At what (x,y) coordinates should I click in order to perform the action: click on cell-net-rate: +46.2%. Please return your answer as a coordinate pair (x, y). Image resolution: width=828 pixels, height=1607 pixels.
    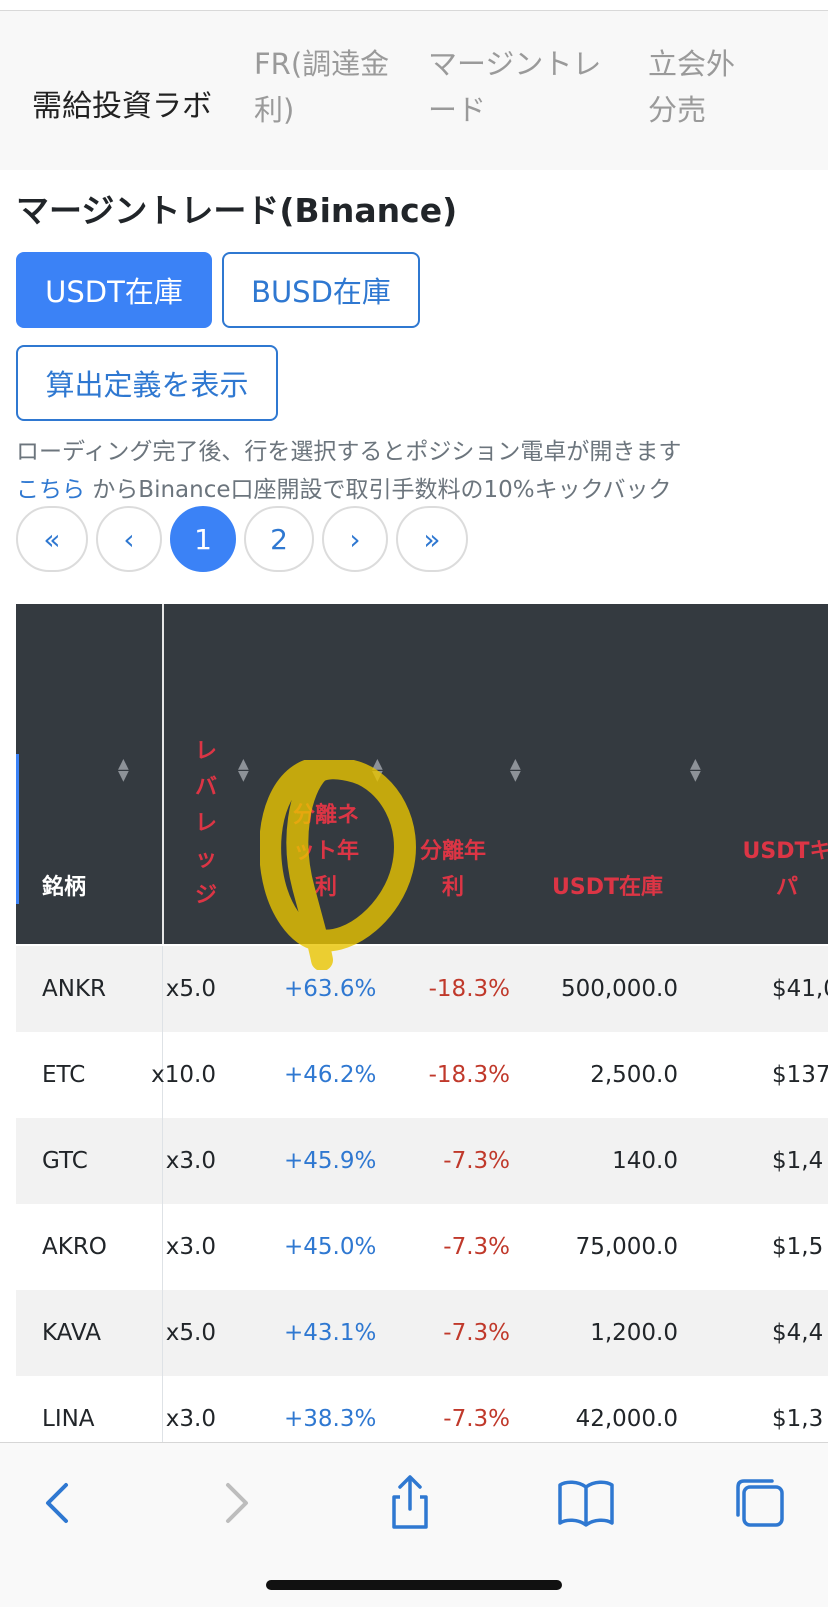
    Looking at the image, I should click on (330, 1075).